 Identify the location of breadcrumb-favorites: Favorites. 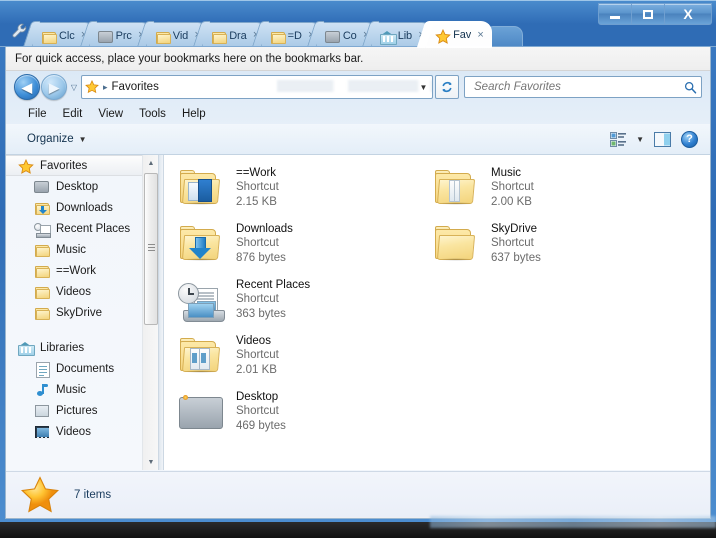
(135, 87).